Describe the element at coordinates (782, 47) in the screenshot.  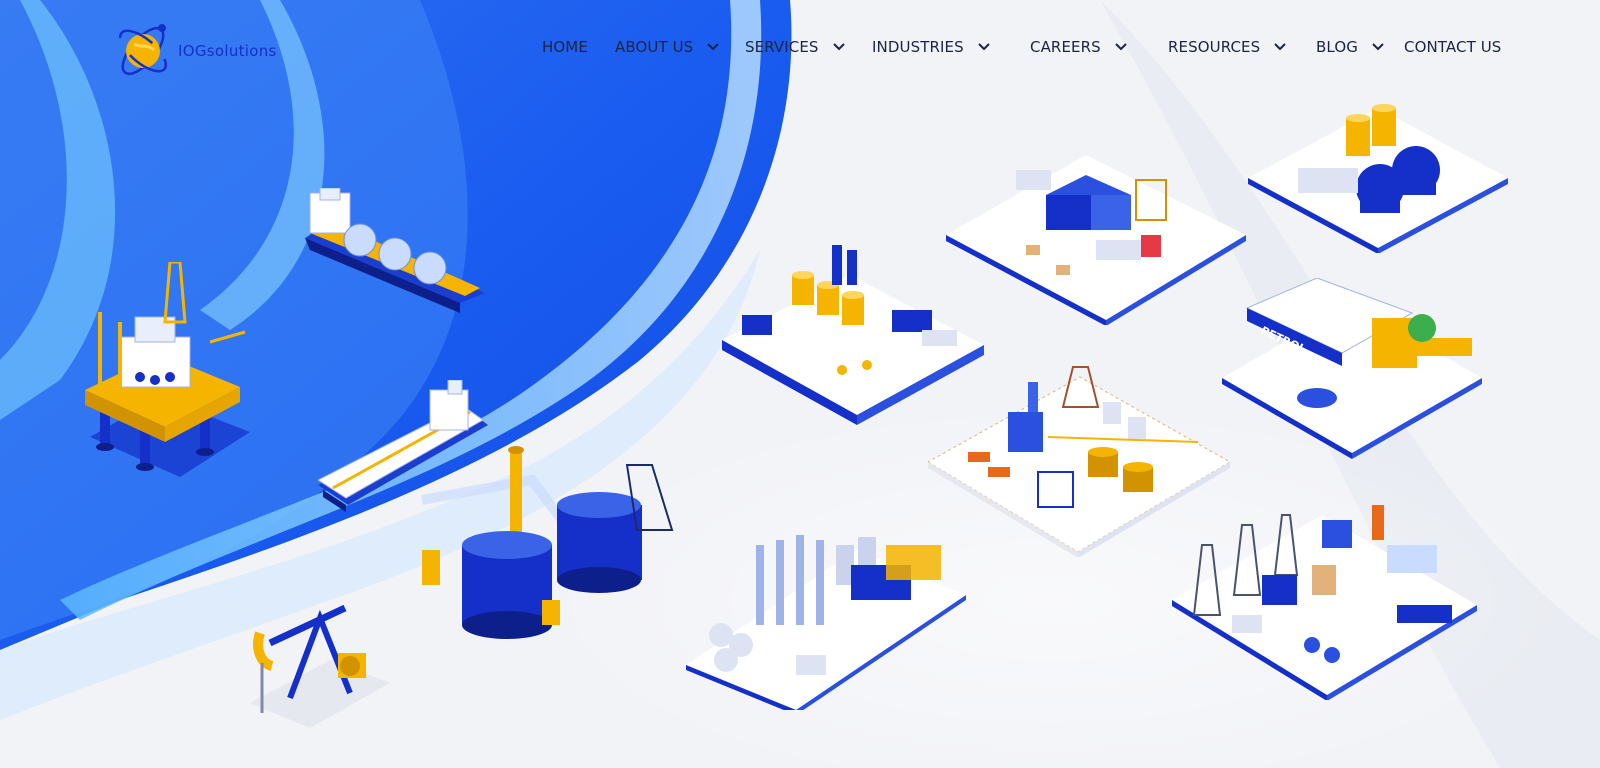
I see `nav-services-label: SERVICES` at that location.